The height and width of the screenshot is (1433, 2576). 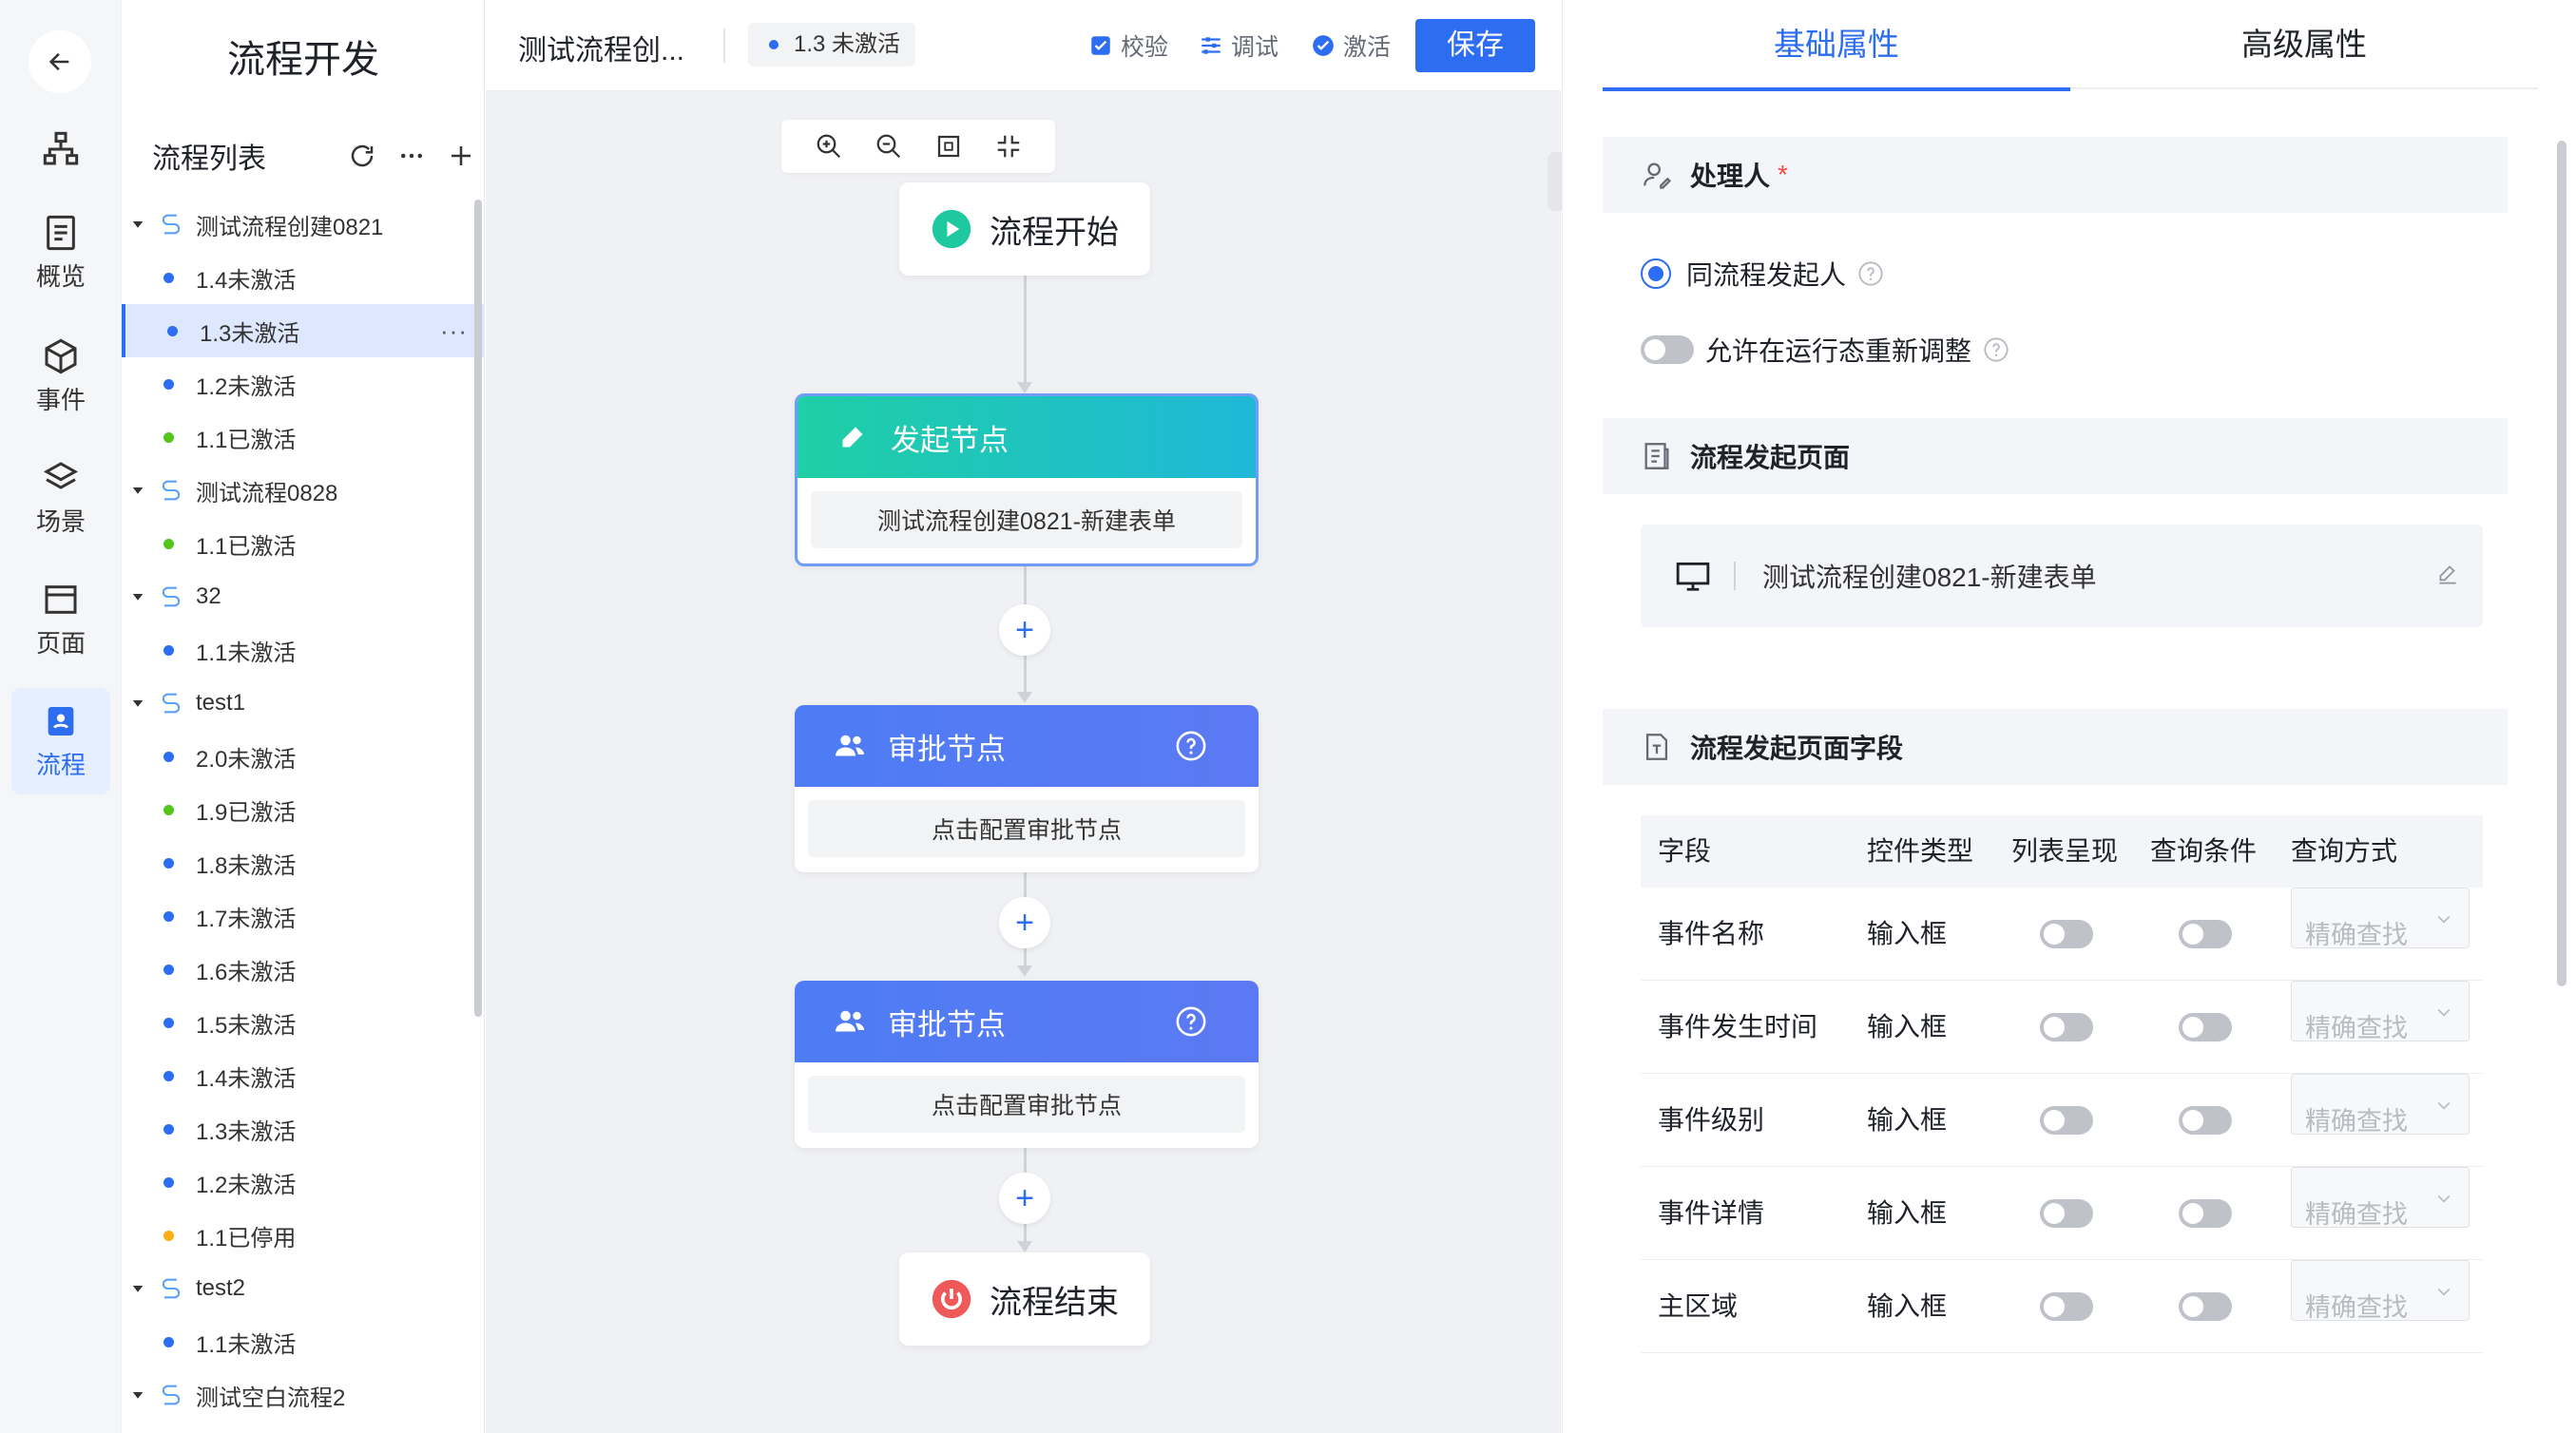 What do you see at coordinates (1475, 46) in the screenshot?
I see `save-button: 保存` at bounding box center [1475, 46].